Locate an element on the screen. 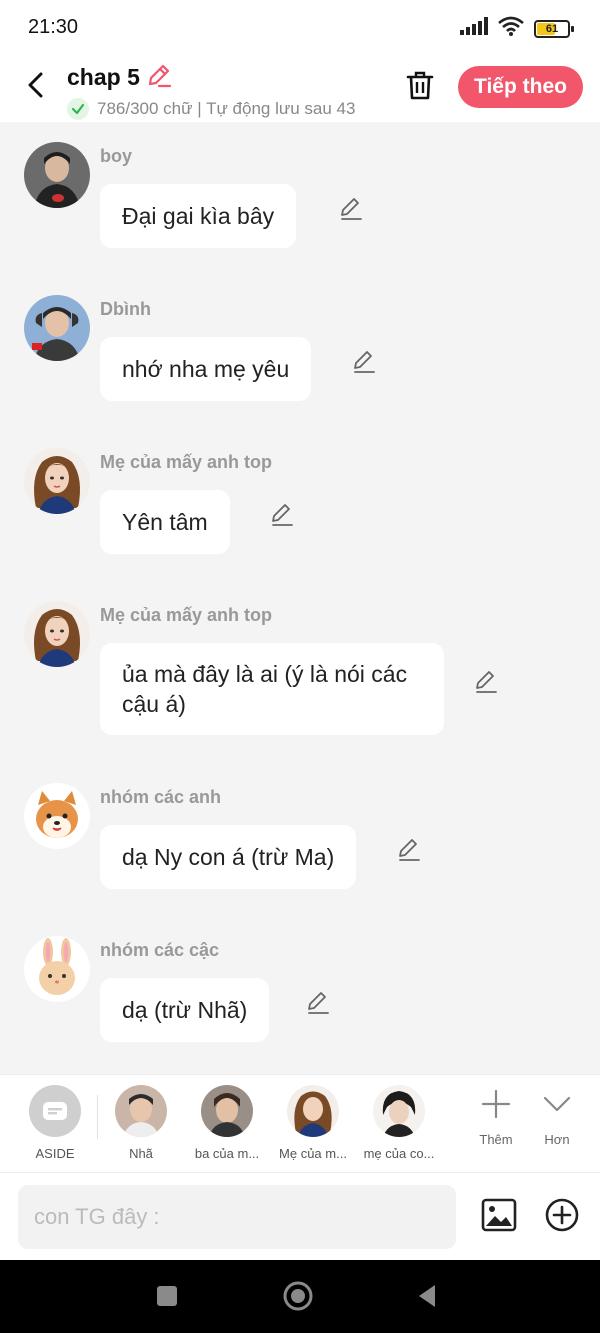 The height and width of the screenshot is (1333, 600). message-text: dạ (trừ Nhã) is located at coordinates (185, 1010).